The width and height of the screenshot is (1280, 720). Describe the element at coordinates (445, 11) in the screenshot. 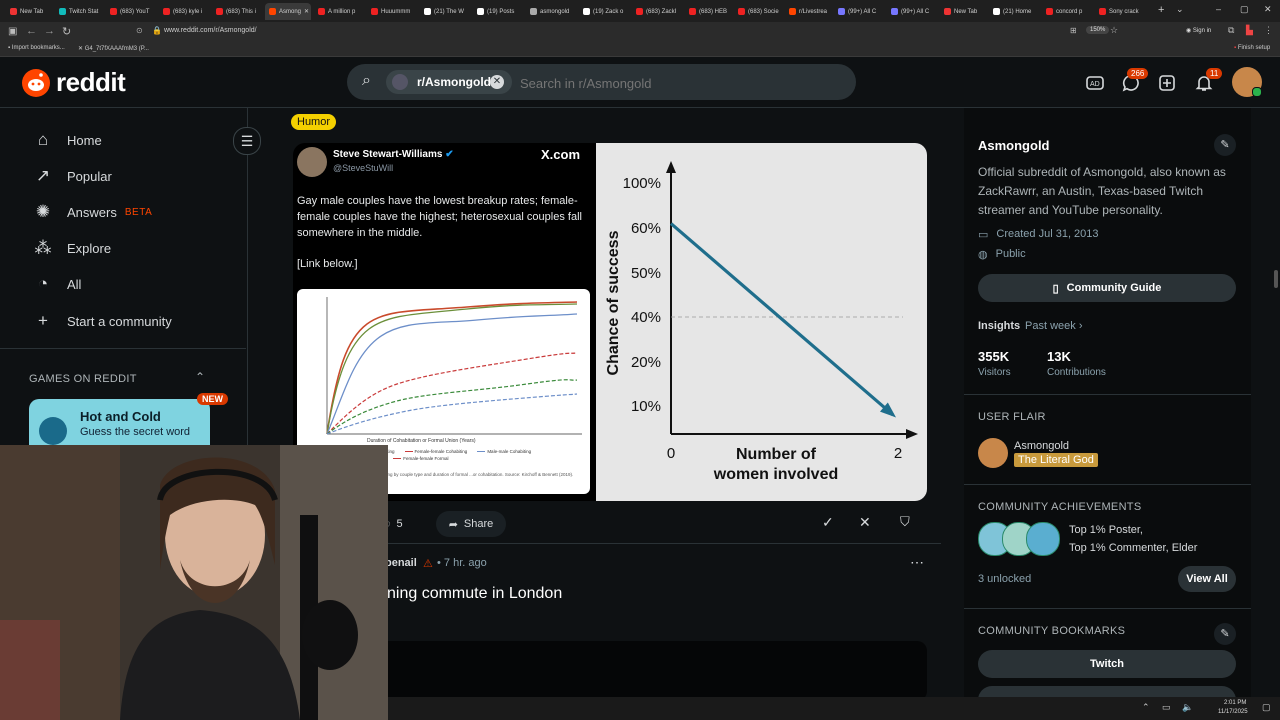

I see `browser-tab: (21) The W` at that location.